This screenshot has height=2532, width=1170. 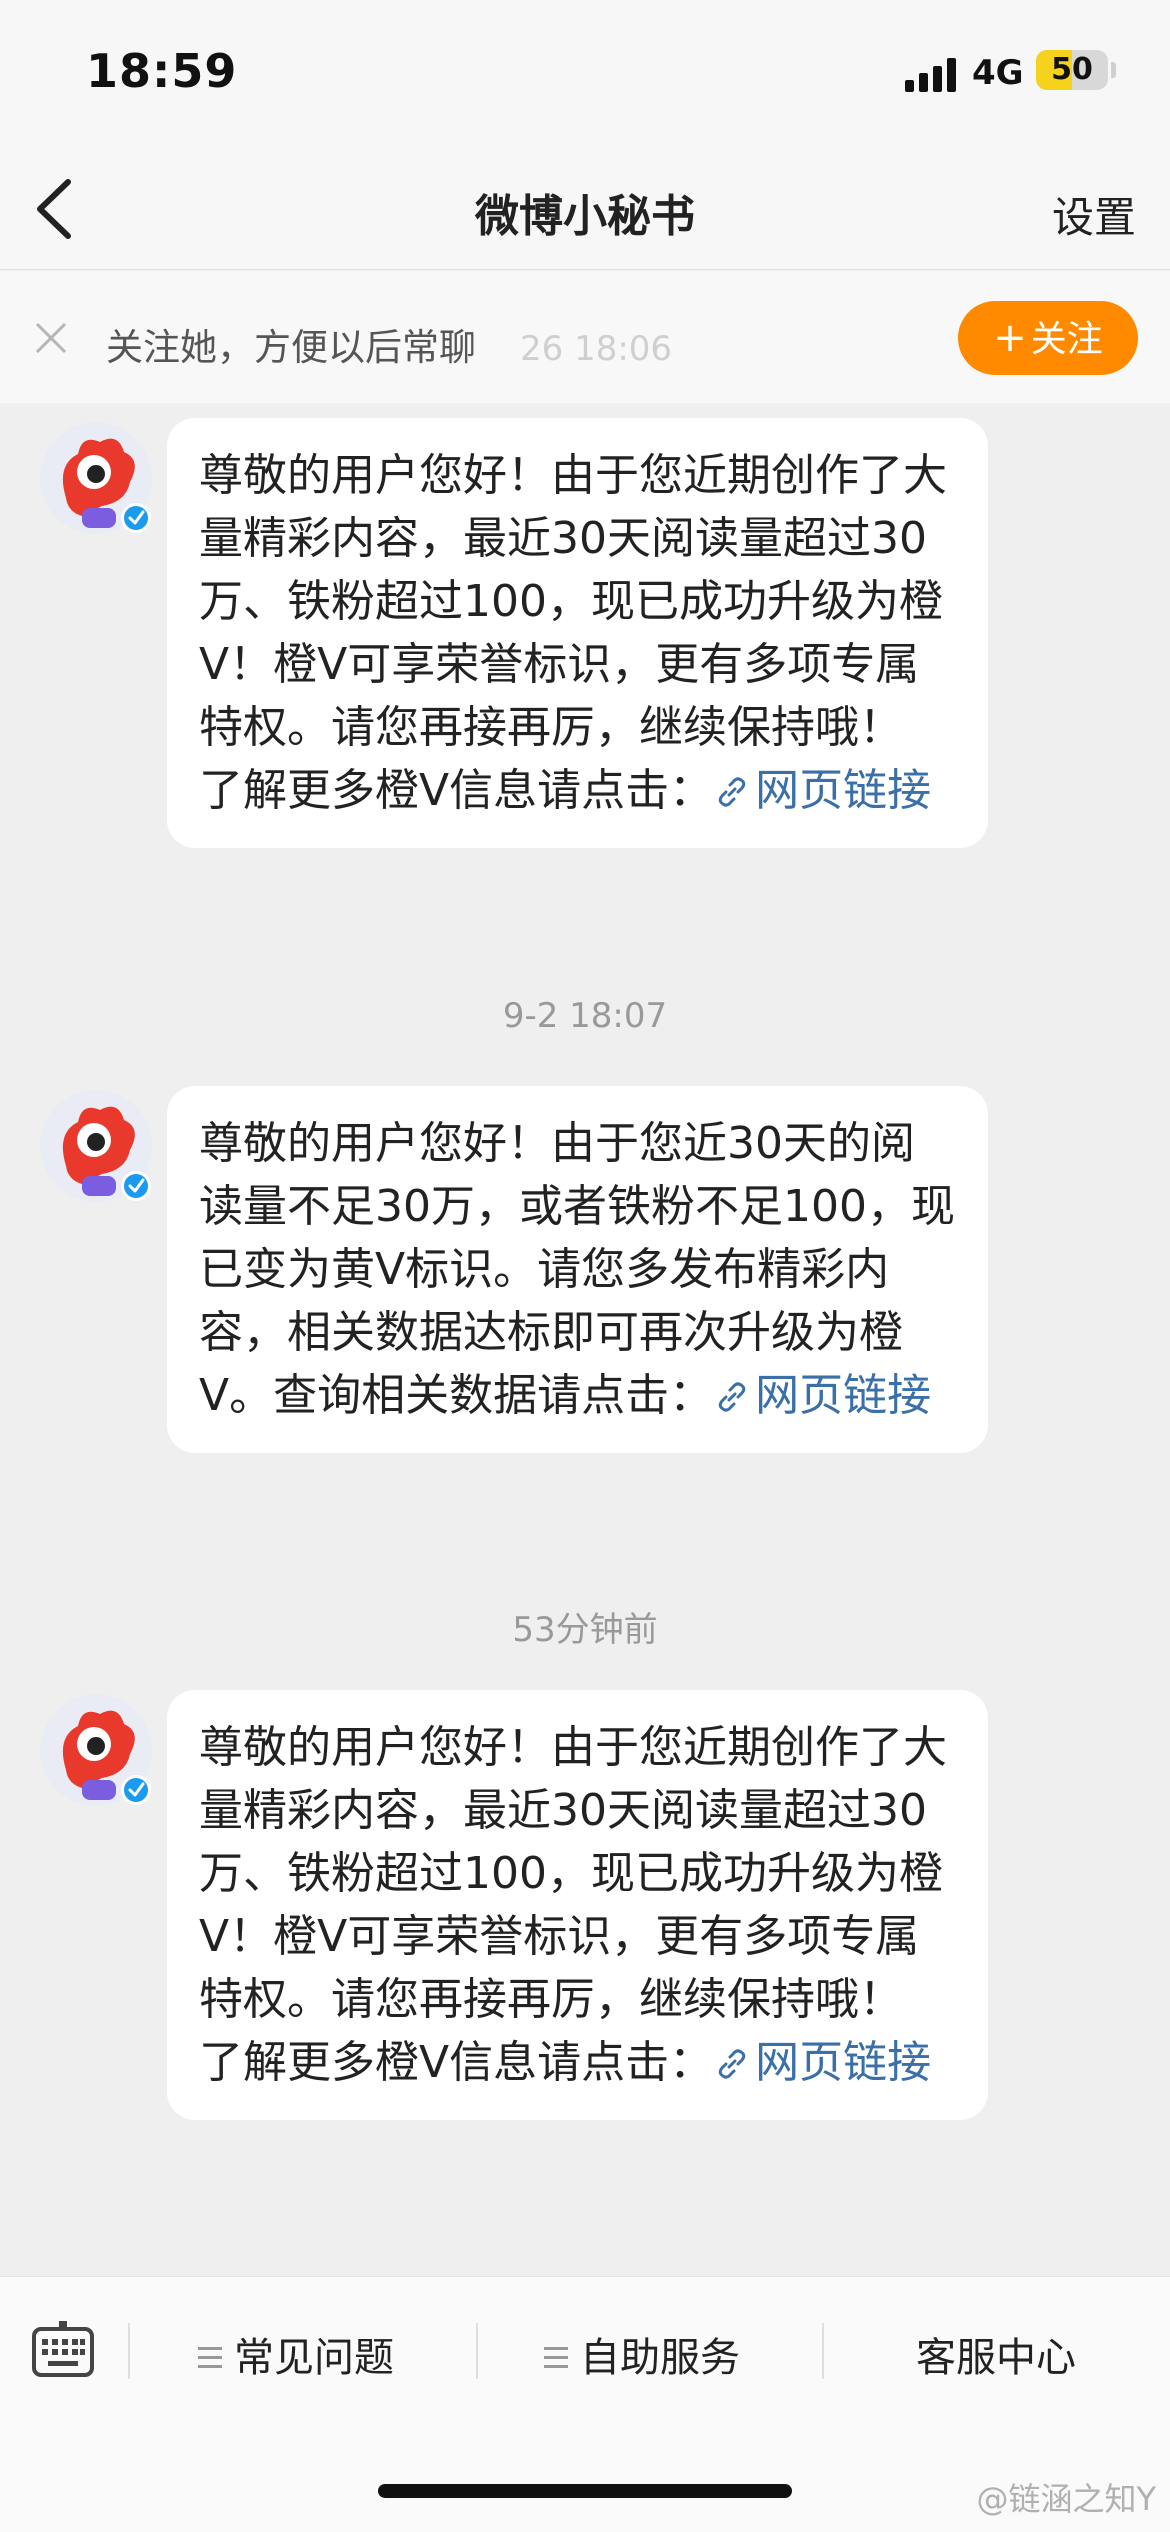 What do you see at coordinates (162, 71) in the screenshot?
I see `status-time: 18:59` at bounding box center [162, 71].